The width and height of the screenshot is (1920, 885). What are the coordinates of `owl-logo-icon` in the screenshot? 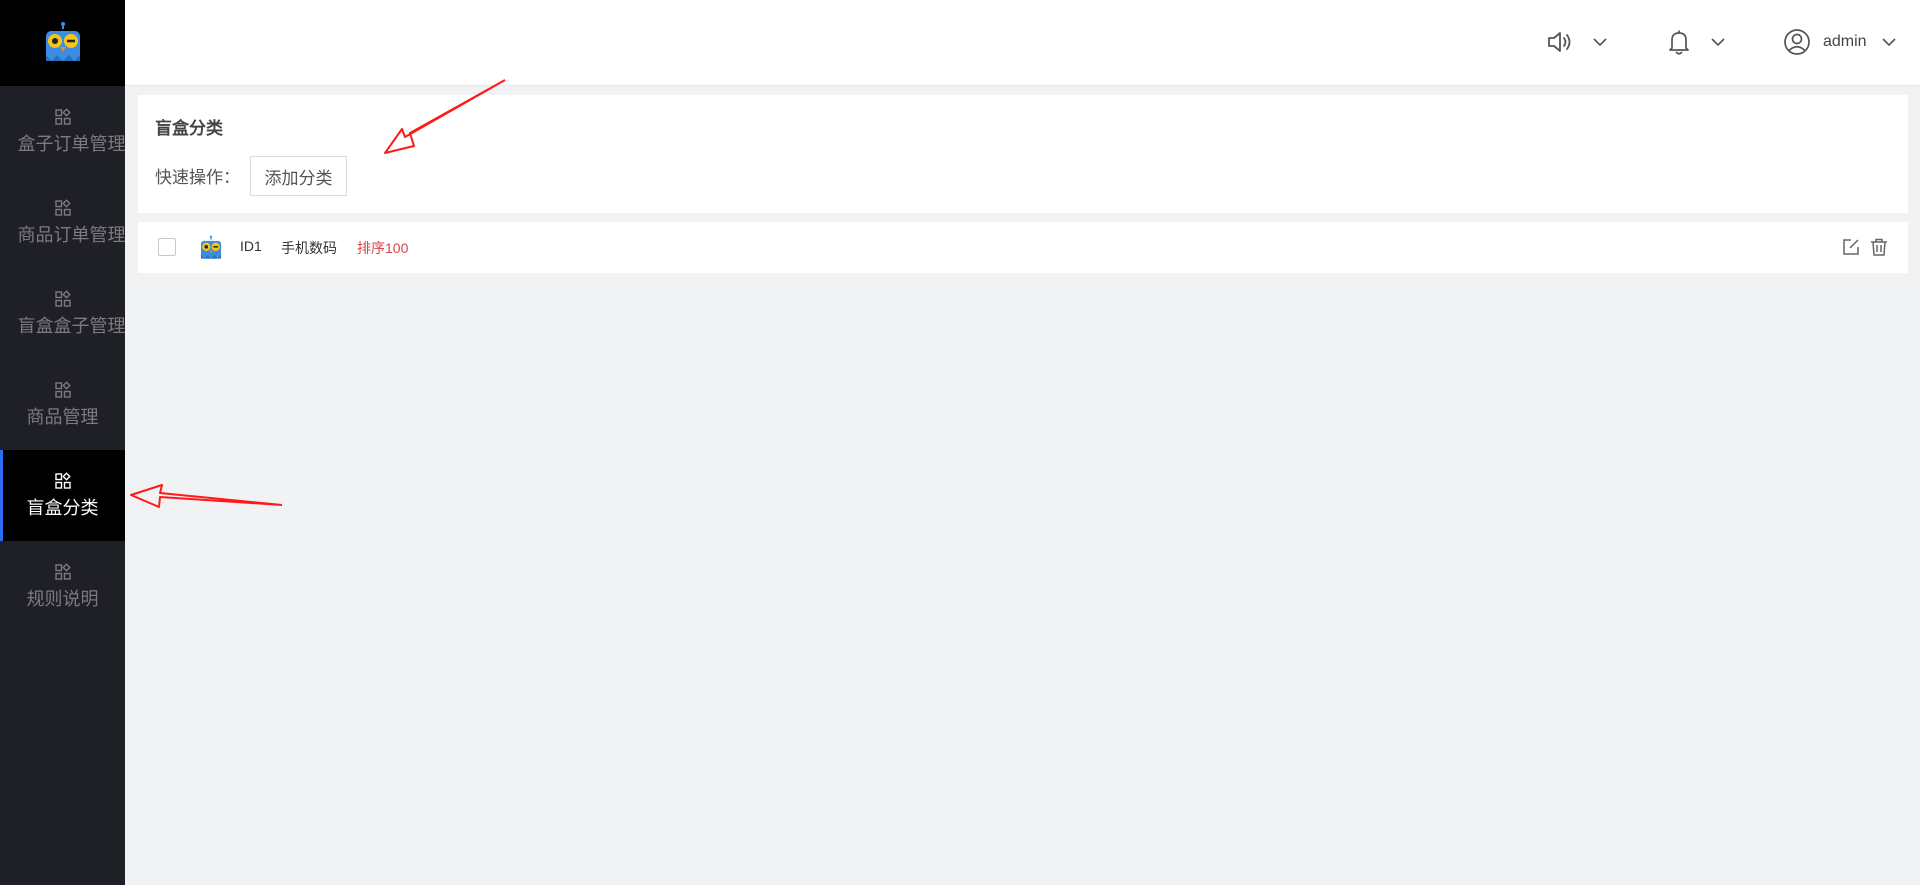 It's located at (62, 41).